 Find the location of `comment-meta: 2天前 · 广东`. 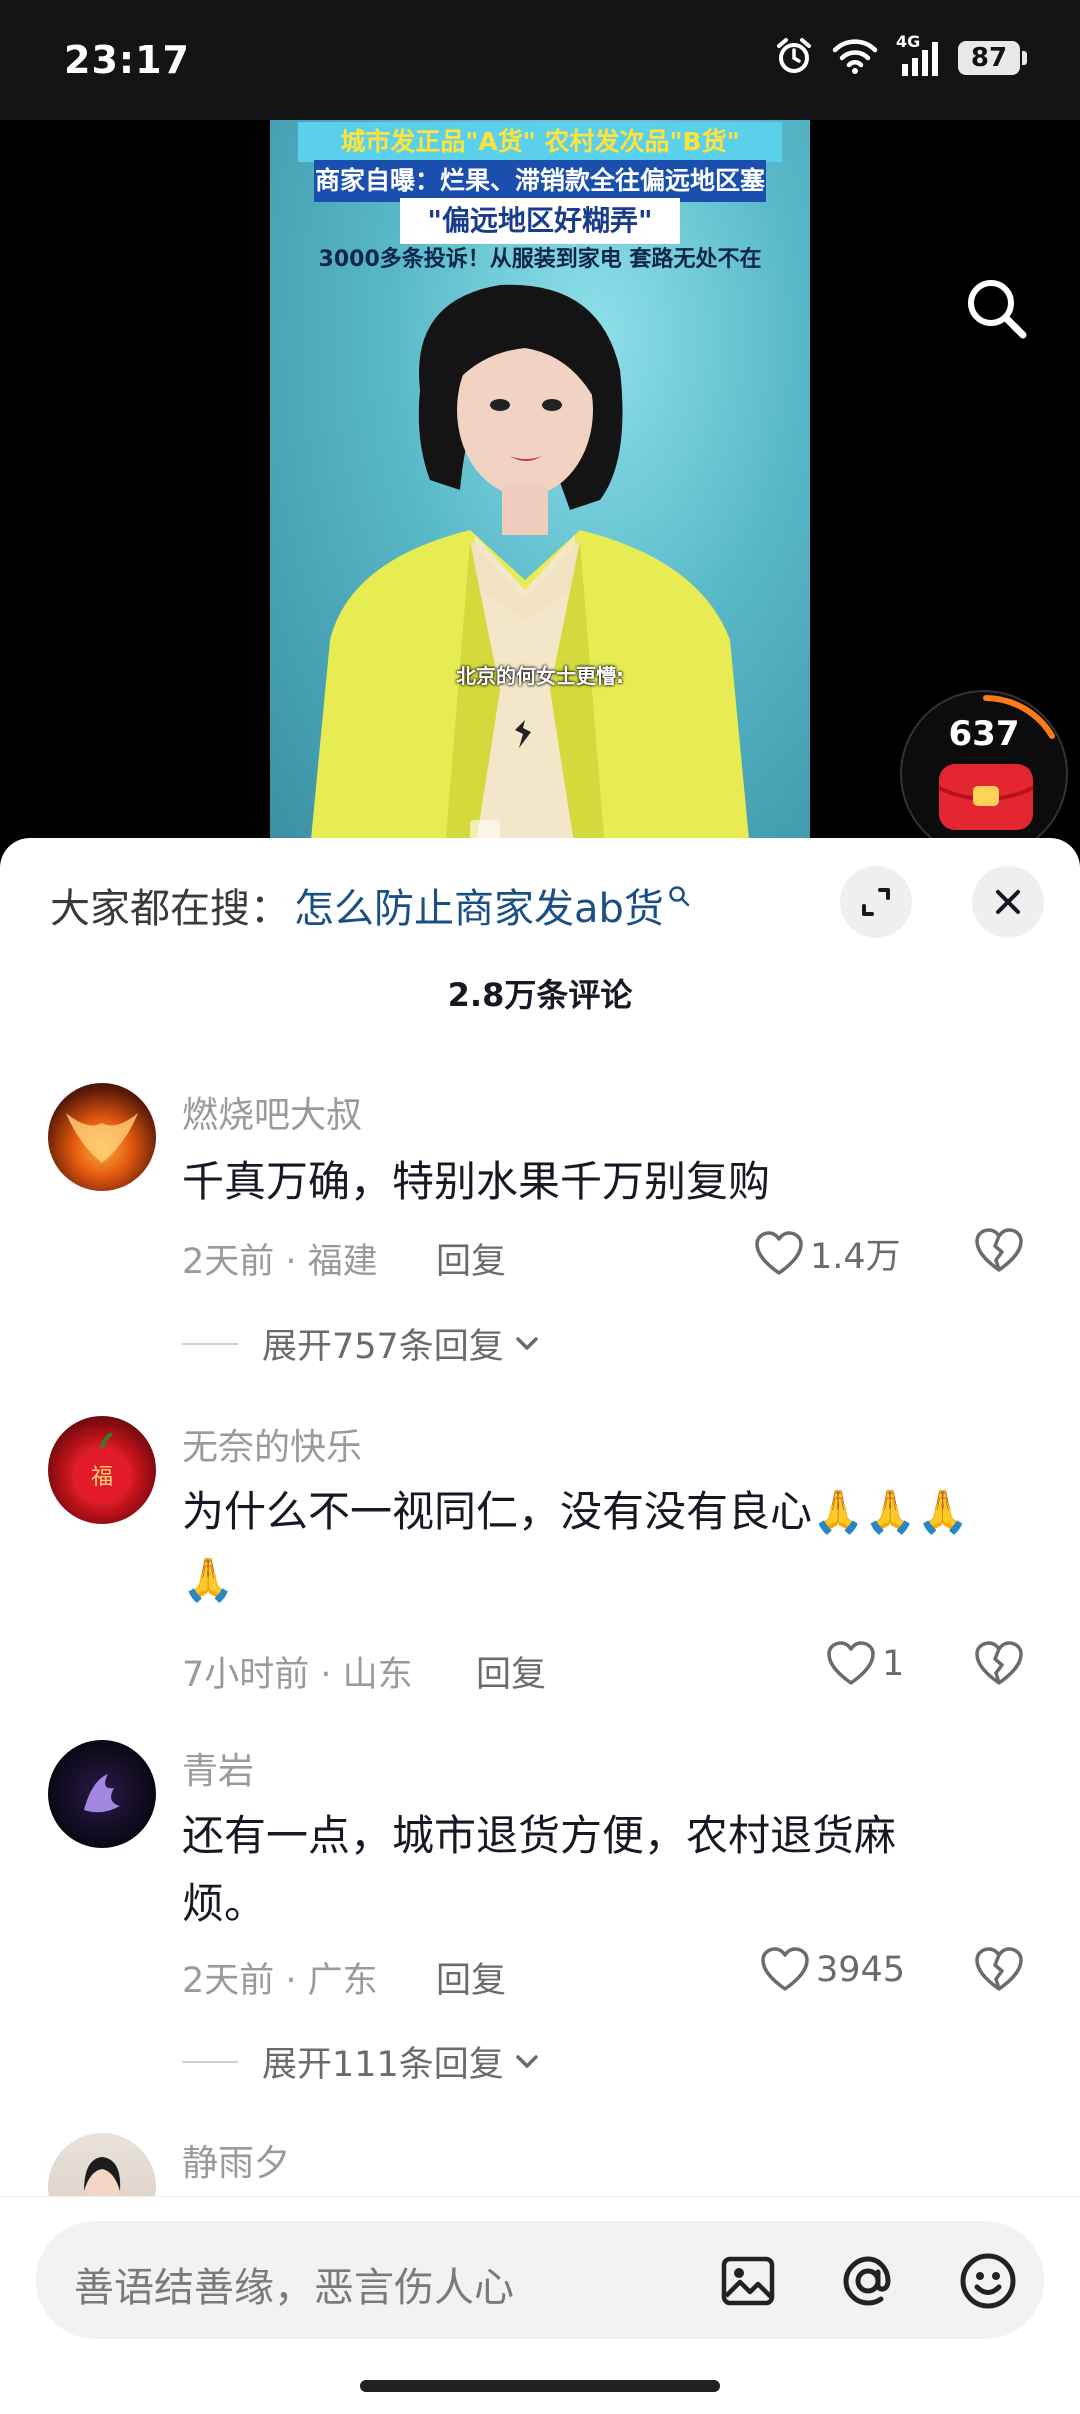

comment-meta: 2天前 · 广东 is located at coordinates (280, 1981).